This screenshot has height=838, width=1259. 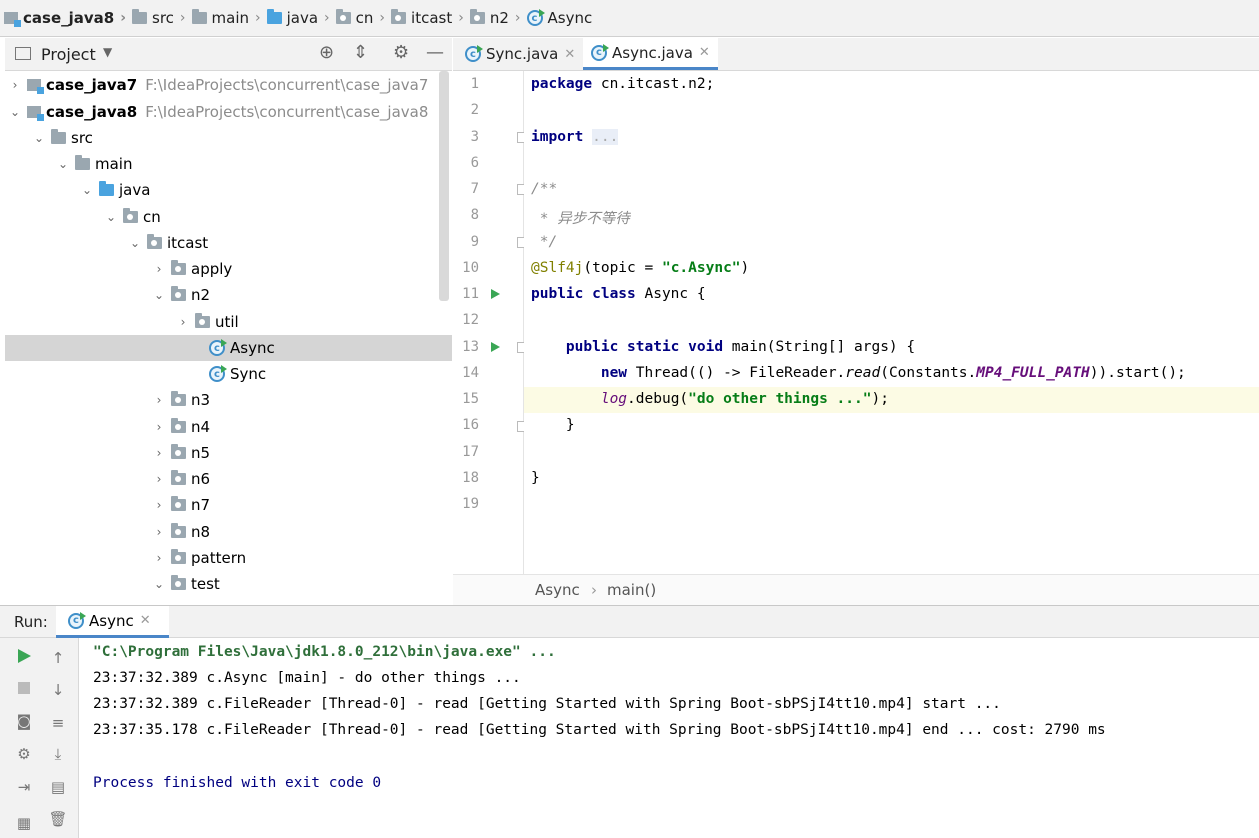 What do you see at coordinates (228, 400) in the screenshot?
I see `tree-item-n3: › n3` at bounding box center [228, 400].